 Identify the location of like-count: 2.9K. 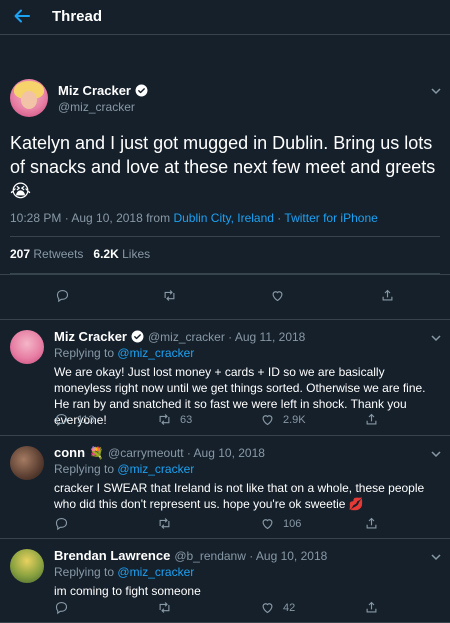
(294, 419).